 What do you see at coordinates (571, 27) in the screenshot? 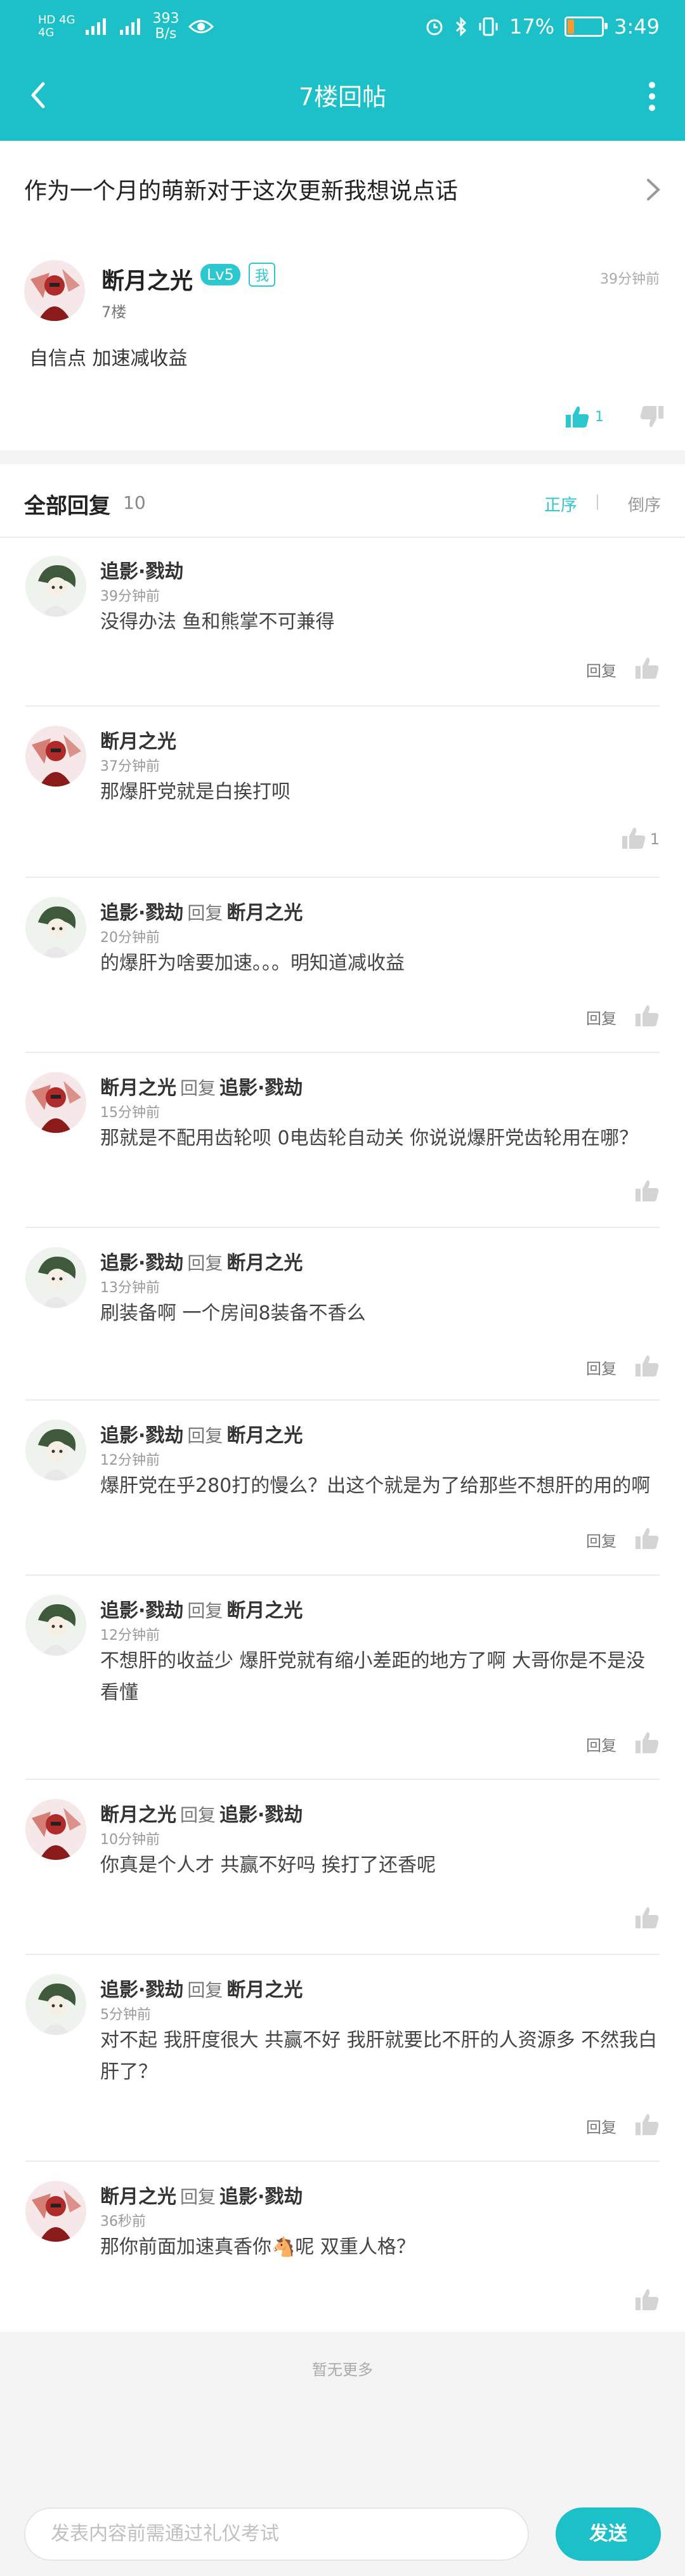
I see `battery-fill` at bounding box center [571, 27].